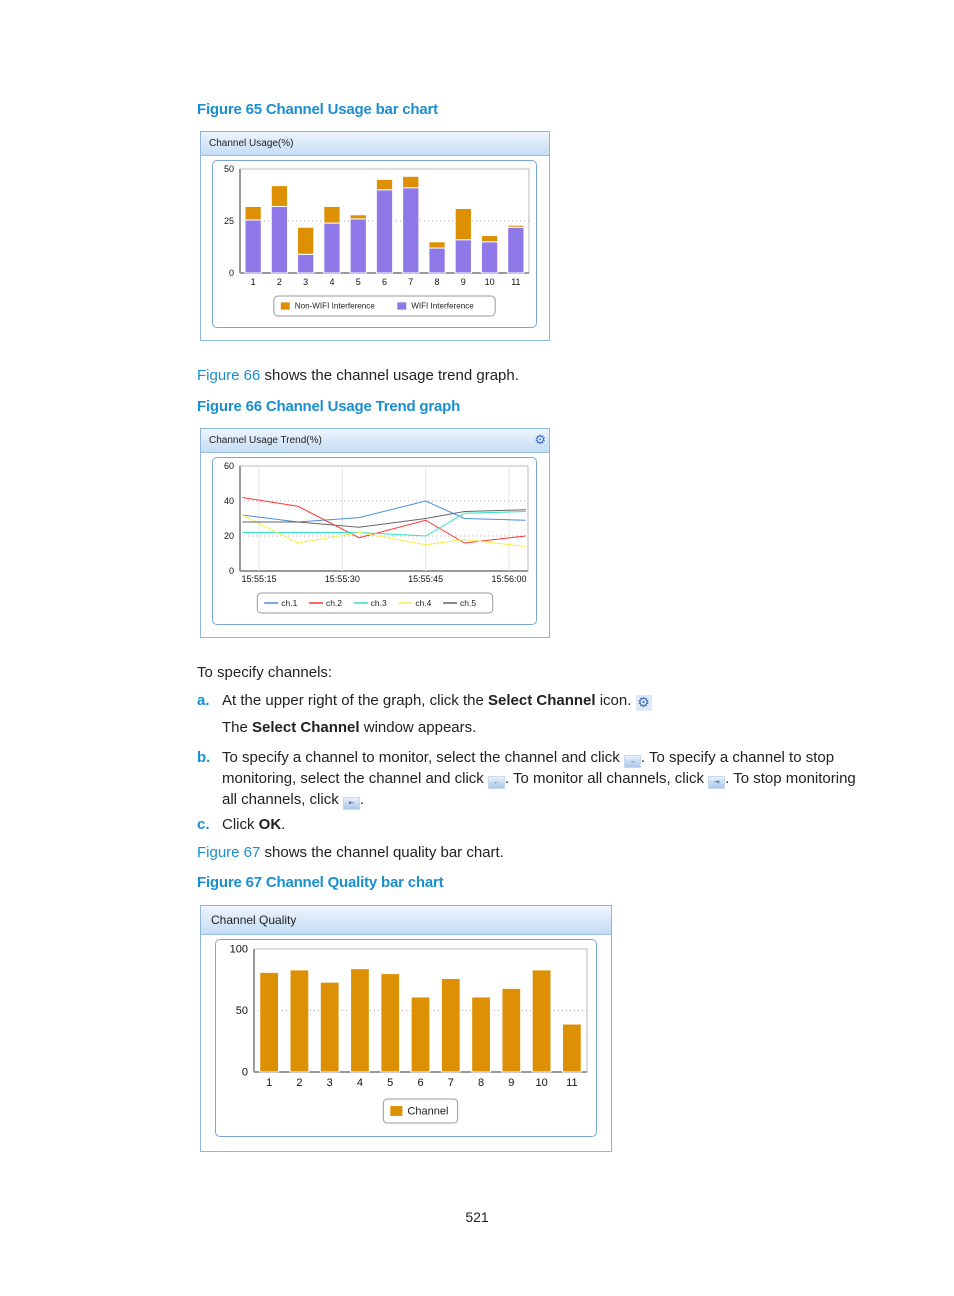 The image size is (954, 1296). Describe the element at coordinates (384, 518) in the screenshot. I see `plot-area` at that location.